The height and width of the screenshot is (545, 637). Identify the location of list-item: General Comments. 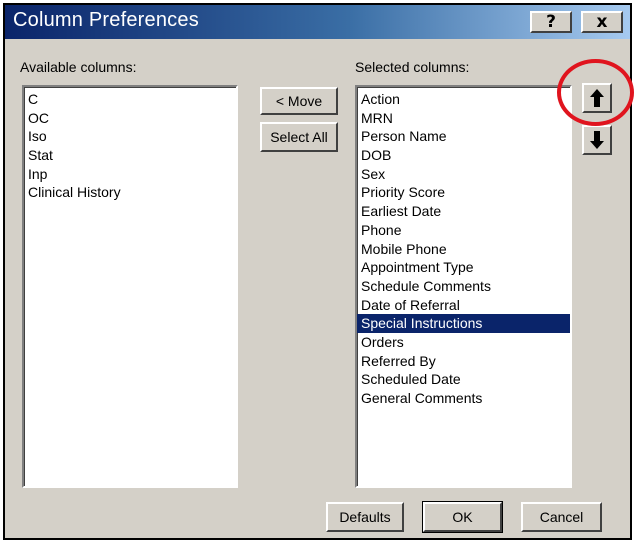
(463, 398).